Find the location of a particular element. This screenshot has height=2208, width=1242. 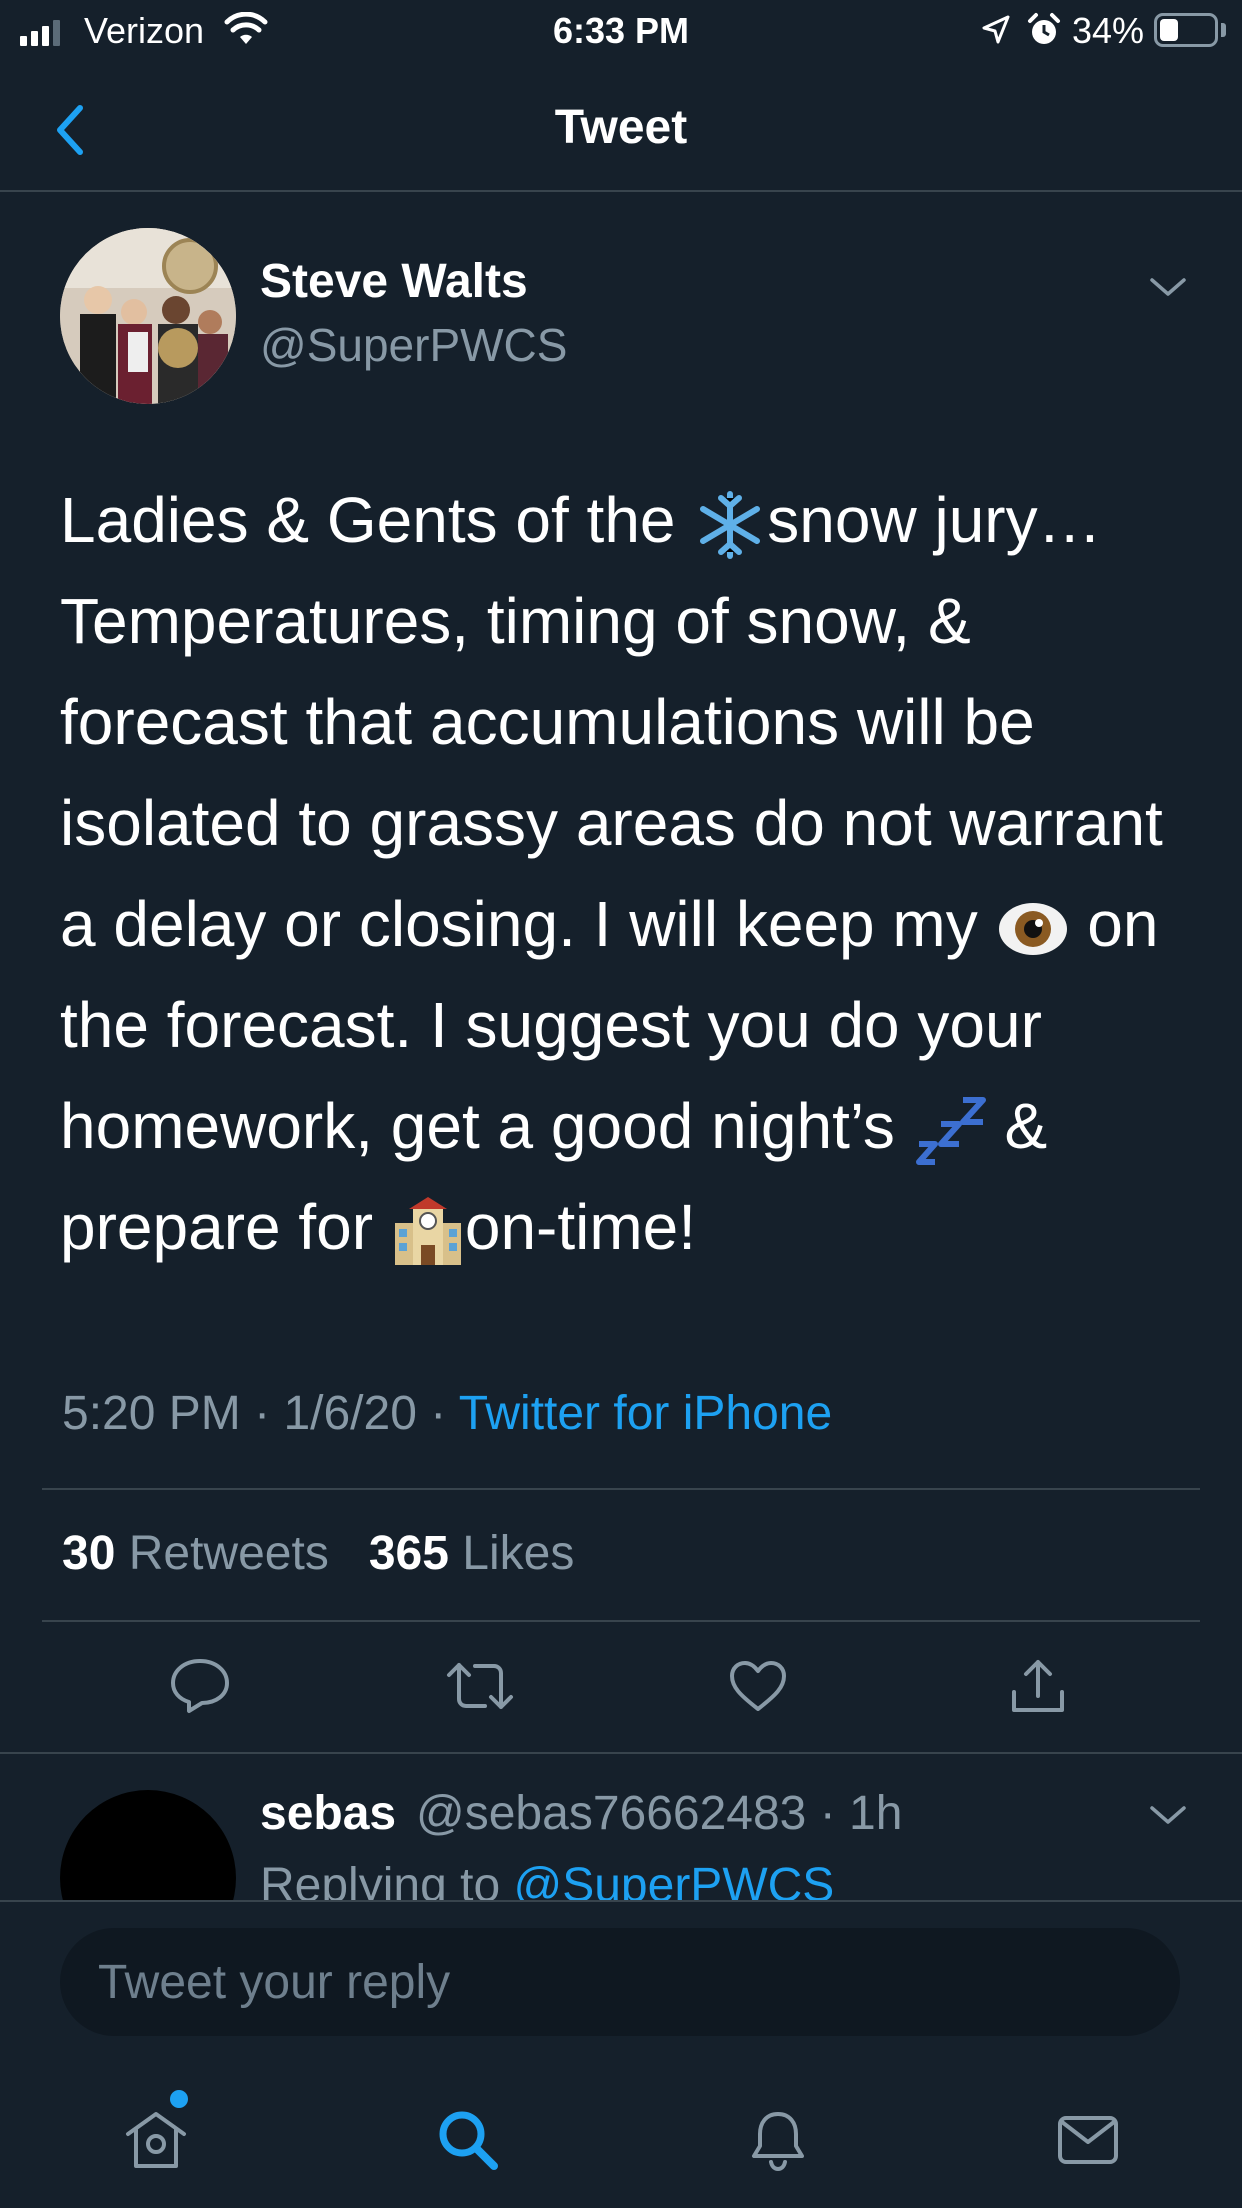

reply-author-meta: @sebas76662483 · 1h is located at coordinates (659, 1813).